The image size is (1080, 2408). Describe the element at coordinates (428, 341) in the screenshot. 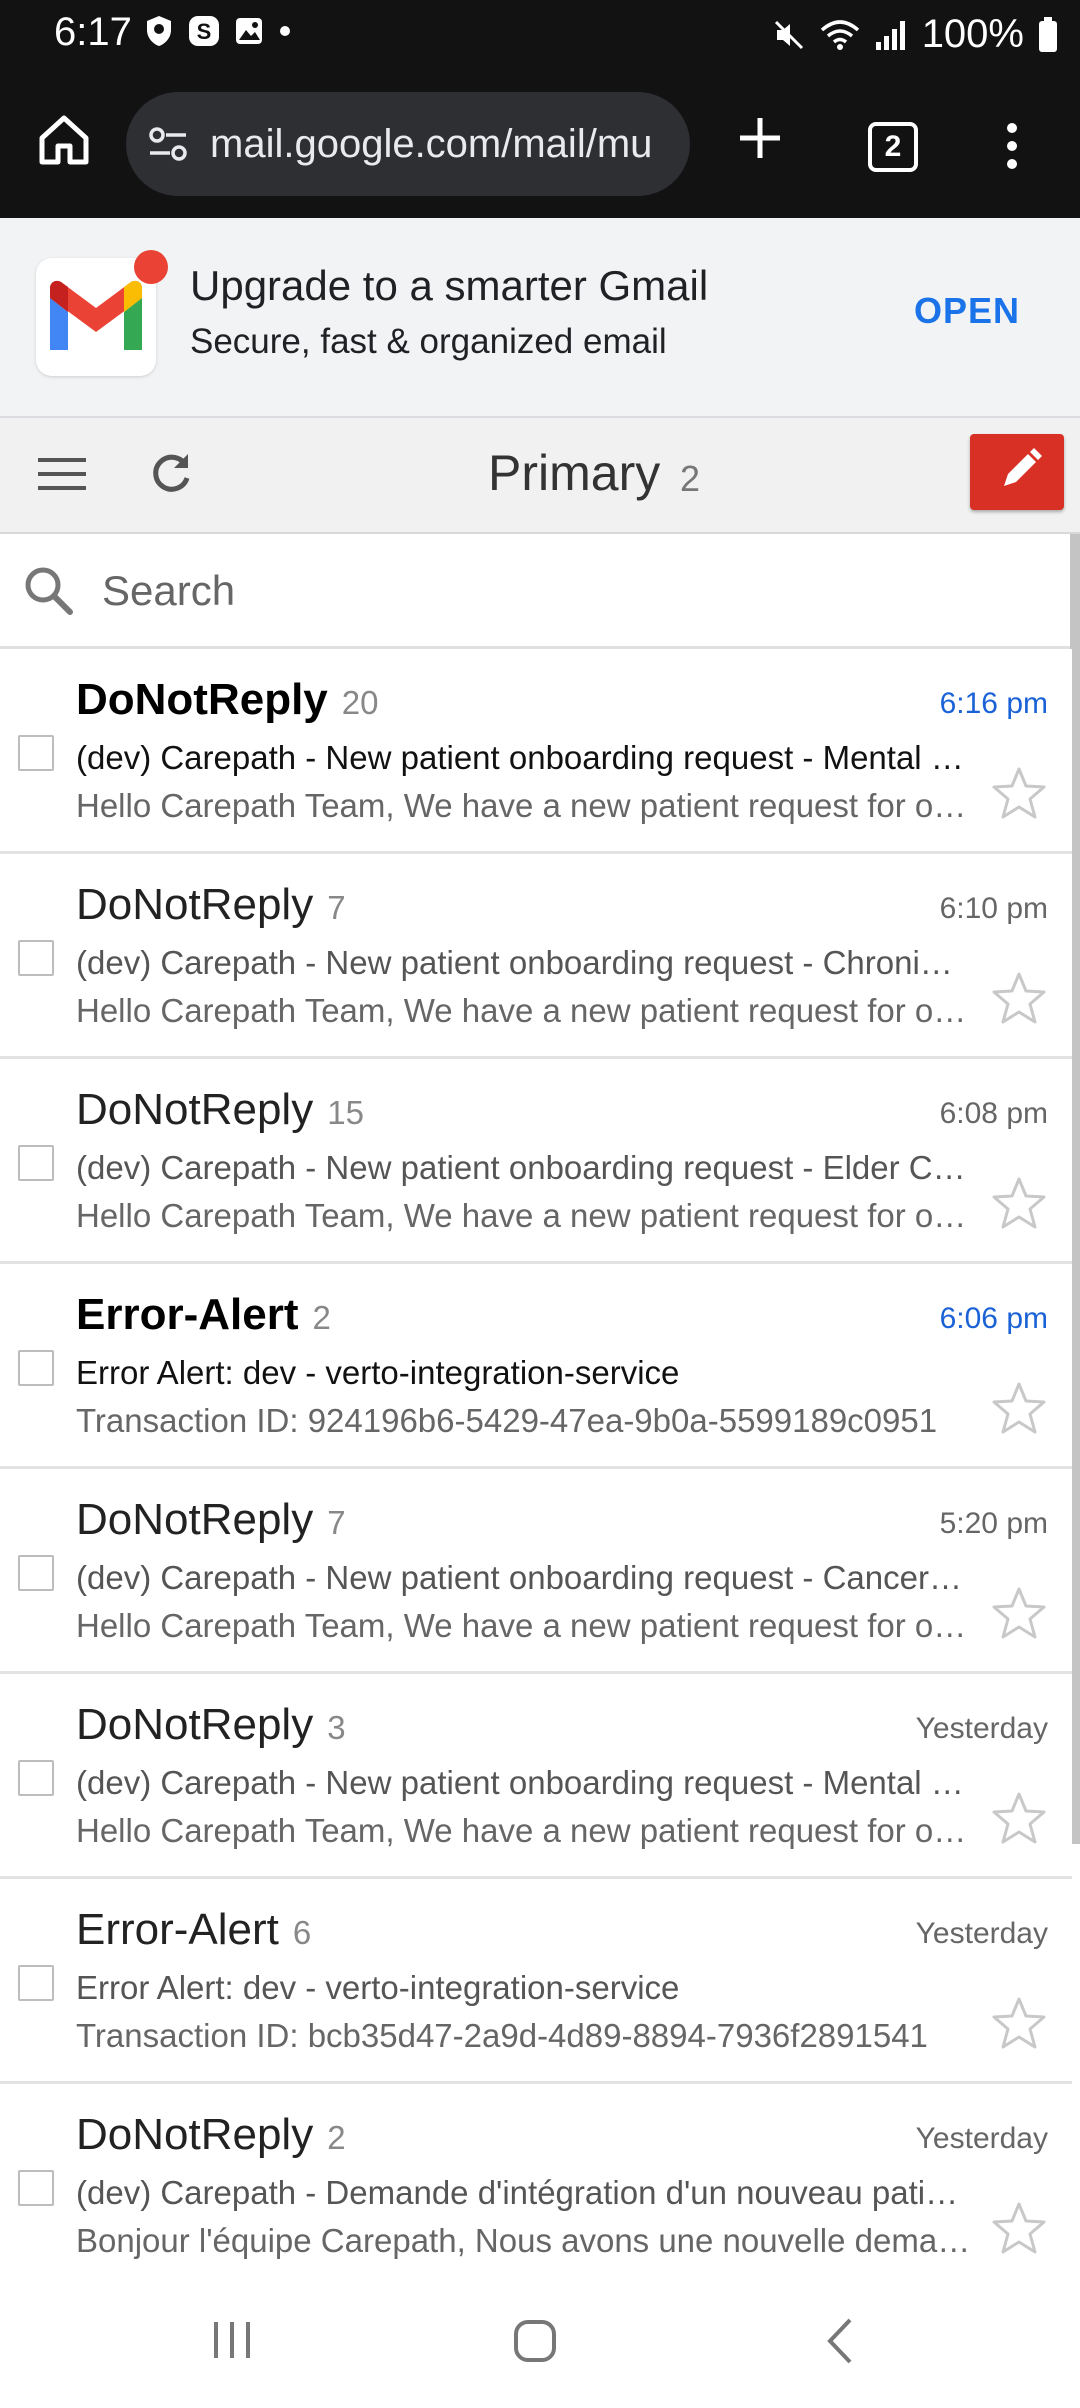

I see `promo-subtitle: Secure, fast & organized email` at that location.